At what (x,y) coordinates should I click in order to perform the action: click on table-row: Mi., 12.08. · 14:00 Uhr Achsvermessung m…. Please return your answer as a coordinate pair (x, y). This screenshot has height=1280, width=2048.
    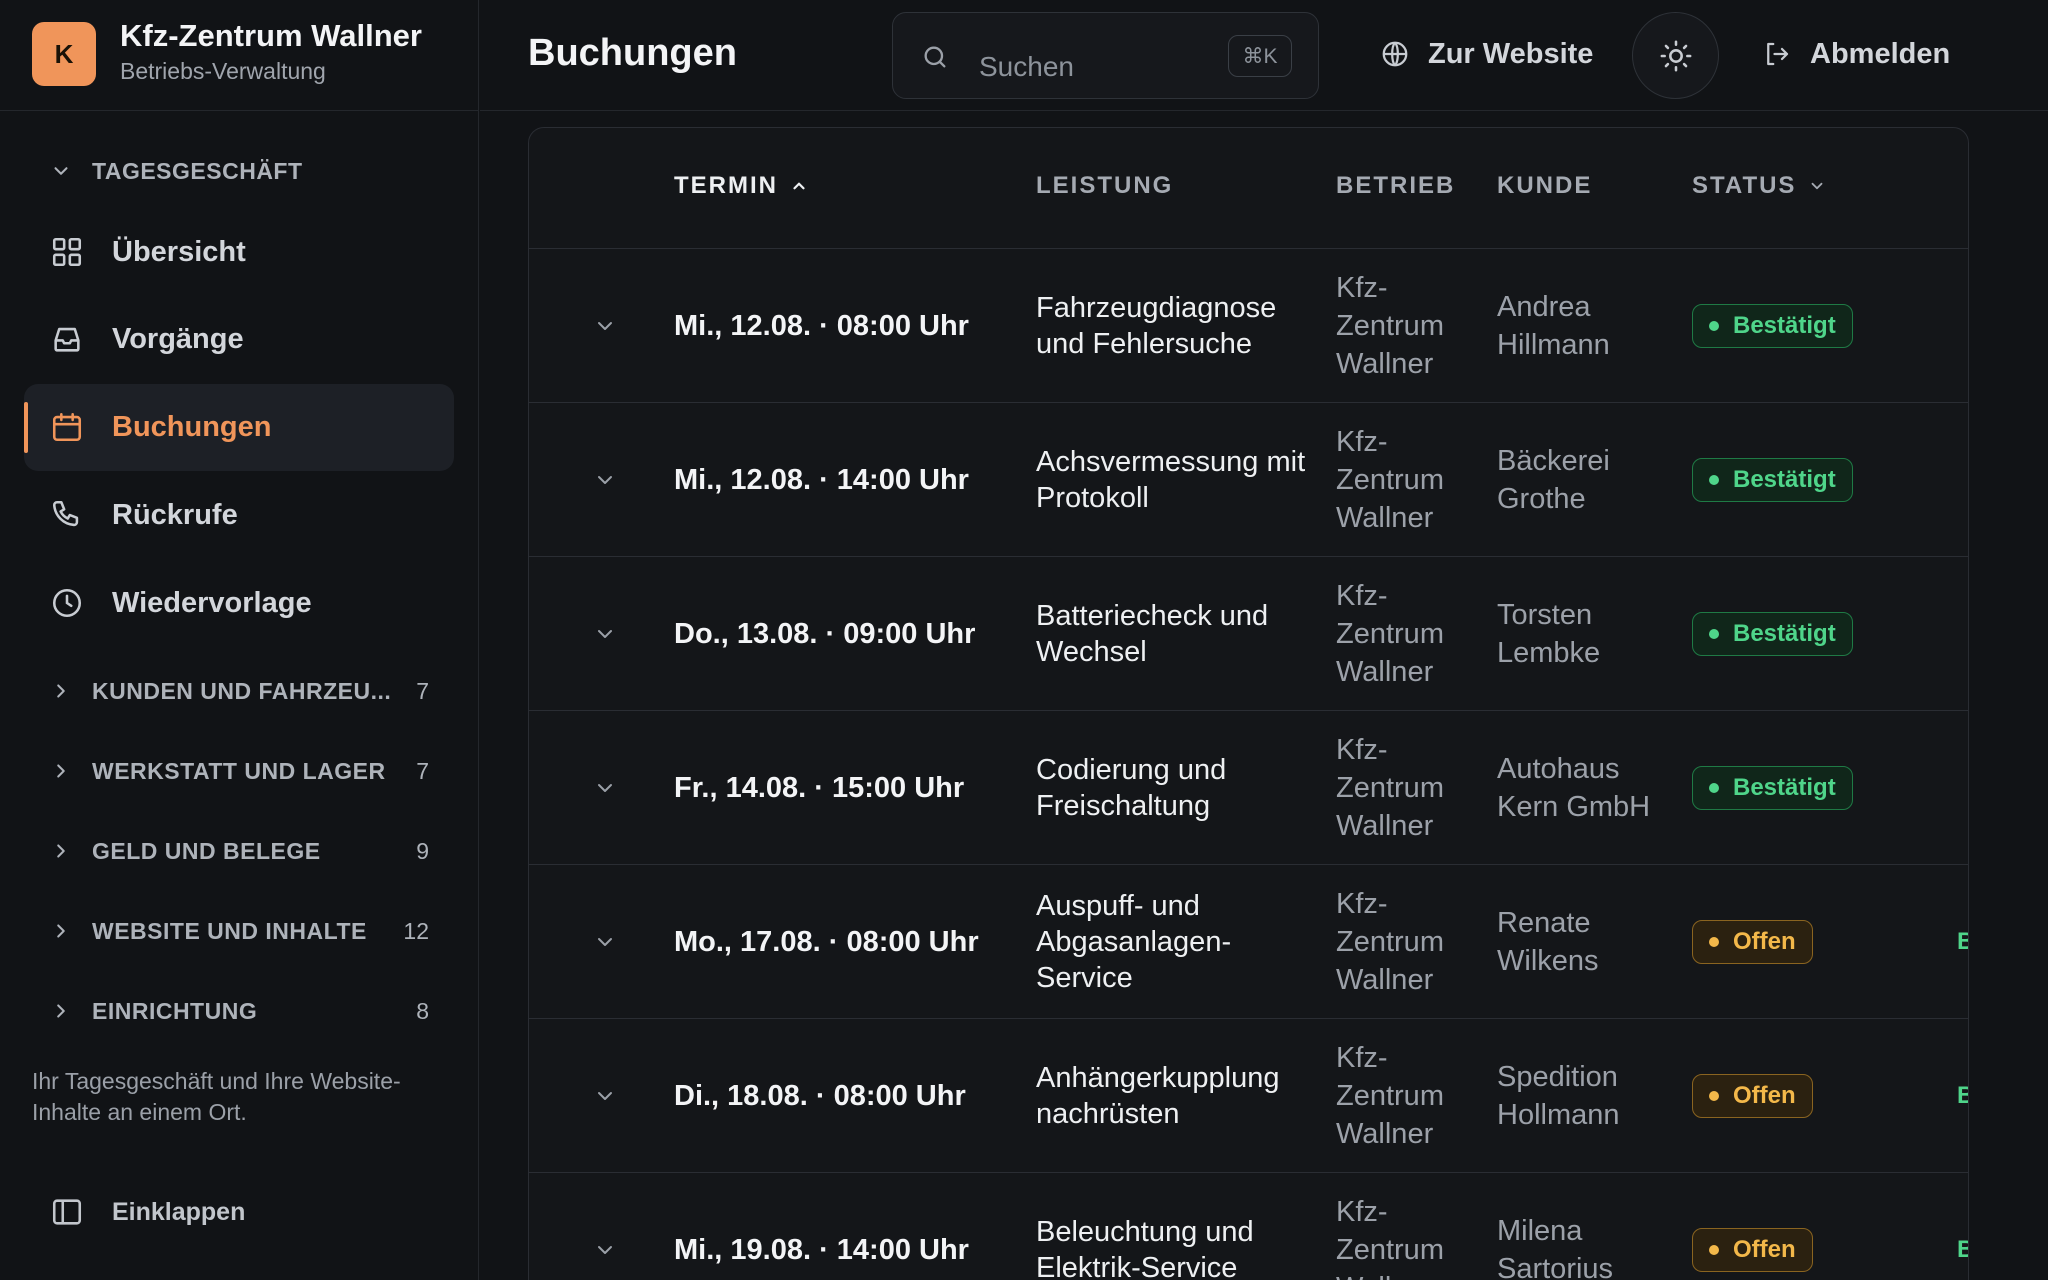
    Looking at the image, I should click on (1248, 480).